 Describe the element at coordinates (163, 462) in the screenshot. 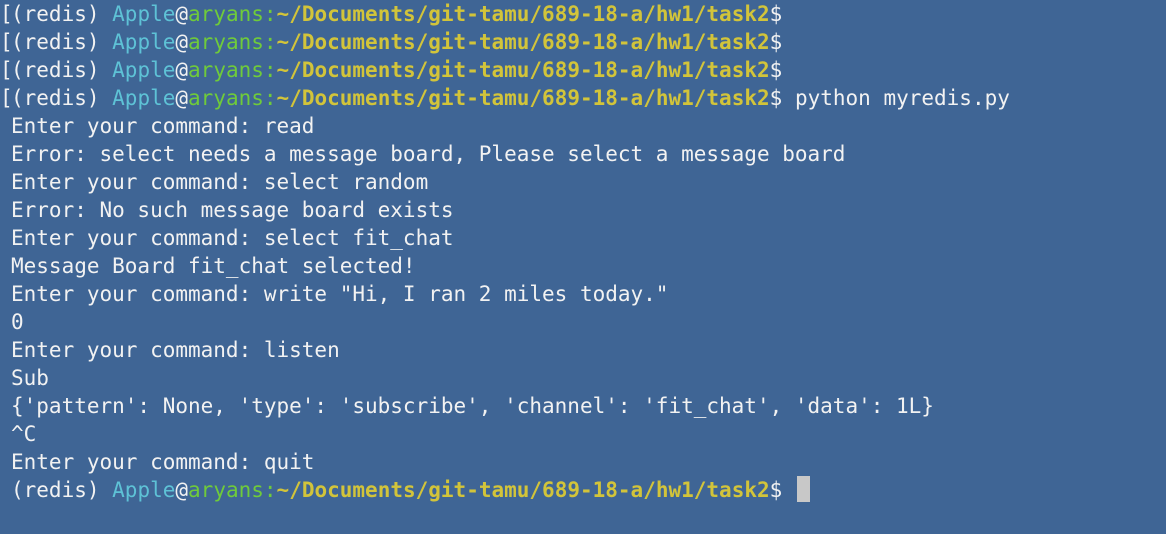

I see `output-line: Enter your command: quit` at that location.